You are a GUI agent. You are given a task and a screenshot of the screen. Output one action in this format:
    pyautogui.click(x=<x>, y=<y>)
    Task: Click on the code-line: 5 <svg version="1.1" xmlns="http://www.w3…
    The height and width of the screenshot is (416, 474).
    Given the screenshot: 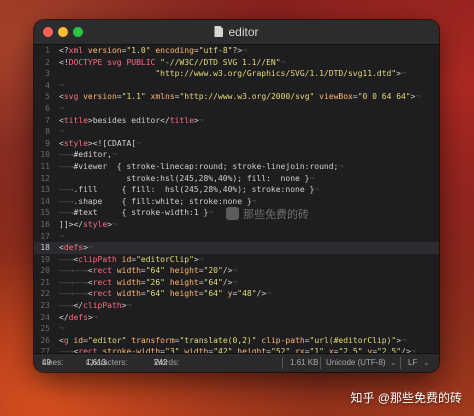 What is the action you would take?
    pyautogui.click(x=236, y=97)
    